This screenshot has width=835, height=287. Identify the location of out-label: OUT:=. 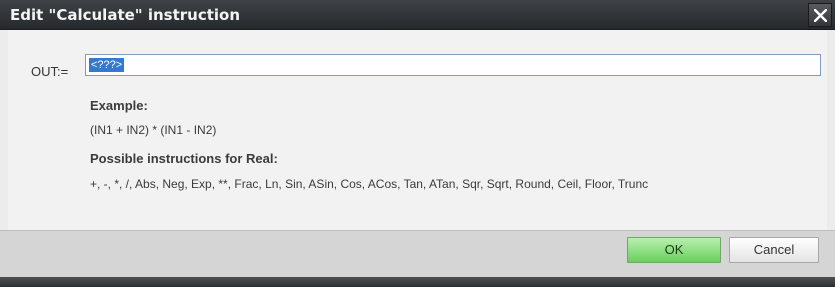
(50, 71).